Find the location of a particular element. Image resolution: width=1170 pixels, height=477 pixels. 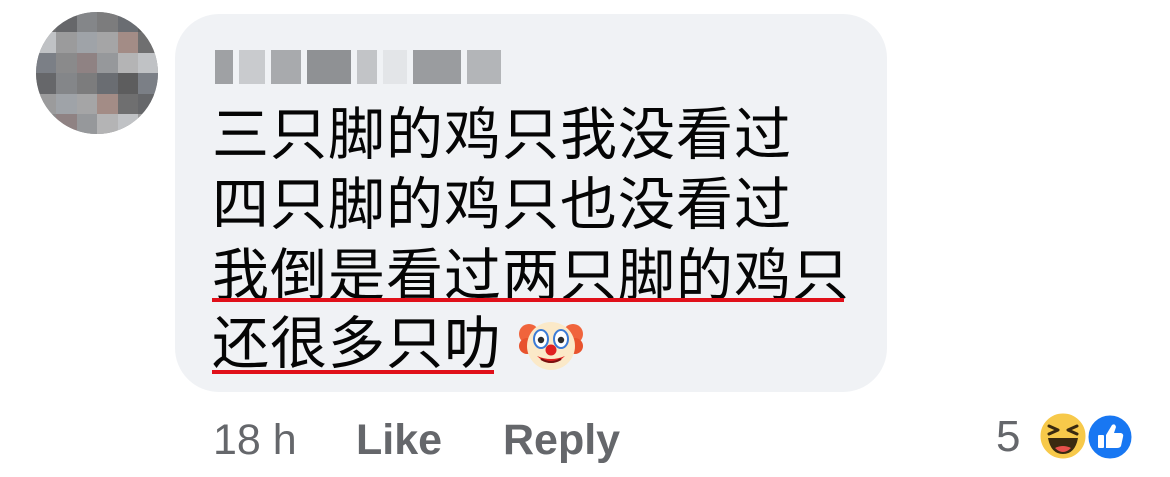

like-icon is located at coordinates (1110, 437).